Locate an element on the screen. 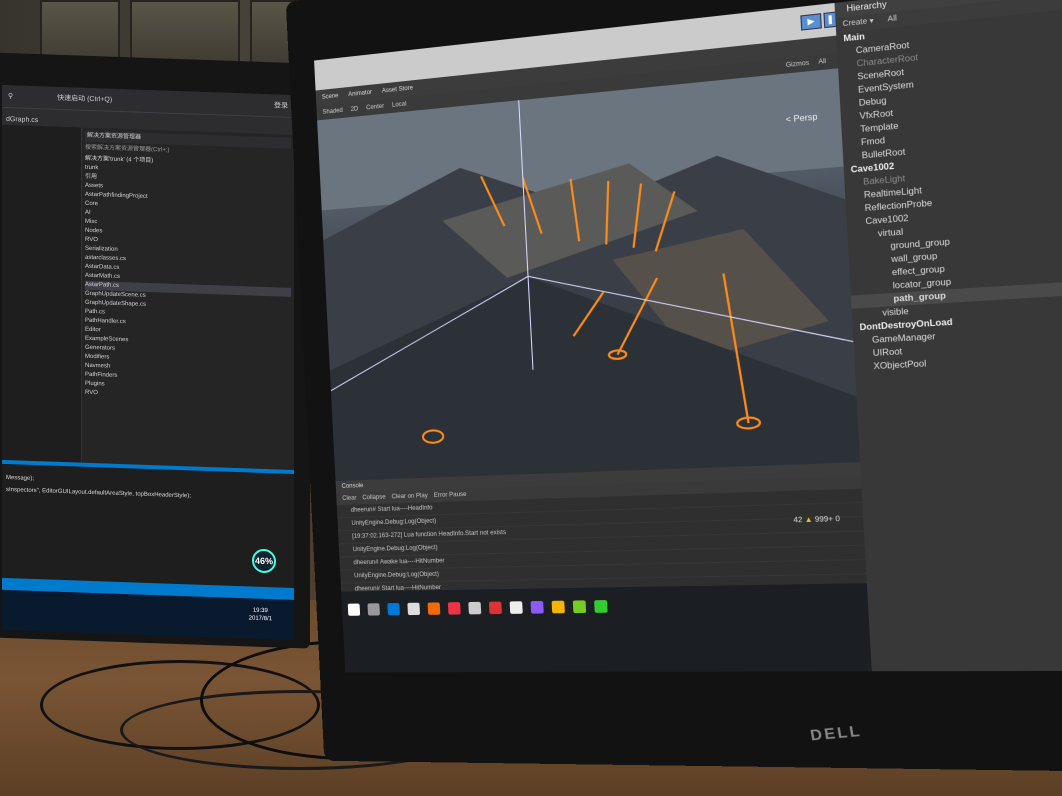 The height and width of the screenshot is (796, 1062). shading-mode-dropdown: Shaded is located at coordinates (332, 112).